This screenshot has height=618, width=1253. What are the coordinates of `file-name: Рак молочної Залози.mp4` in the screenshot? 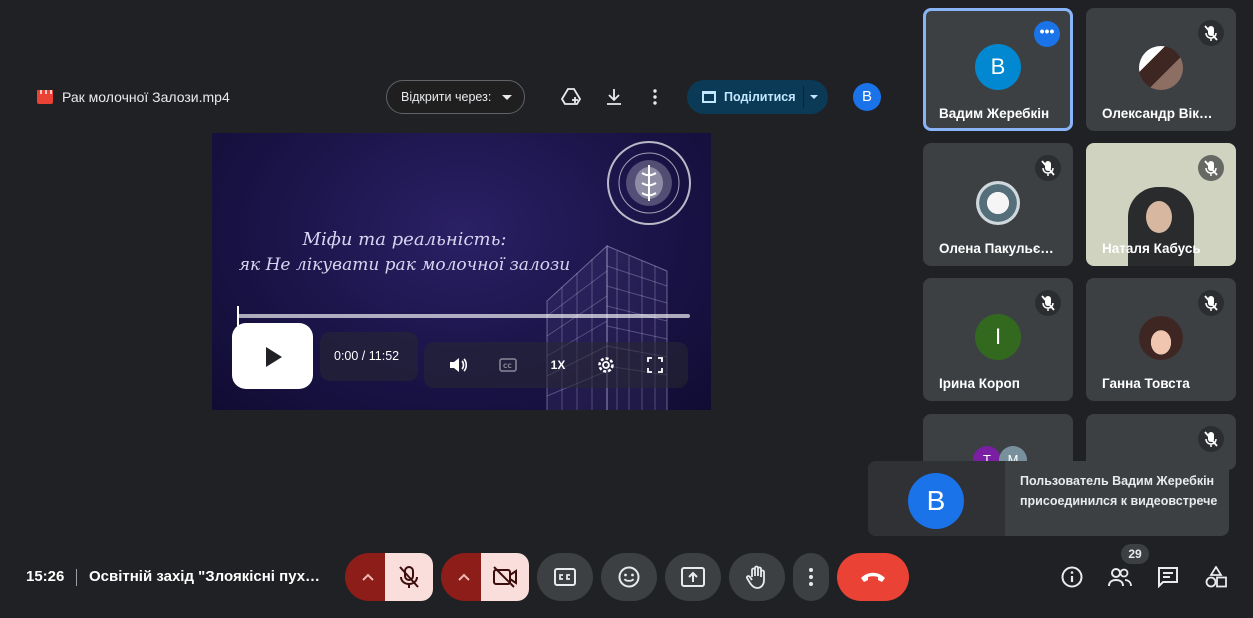 It's located at (146, 97).